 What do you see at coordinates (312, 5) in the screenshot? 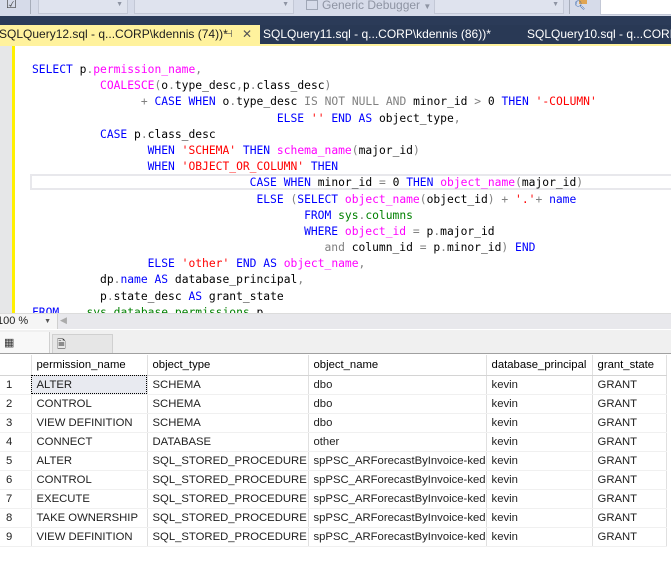
I see `debugger-icon` at bounding box center [312, 5].